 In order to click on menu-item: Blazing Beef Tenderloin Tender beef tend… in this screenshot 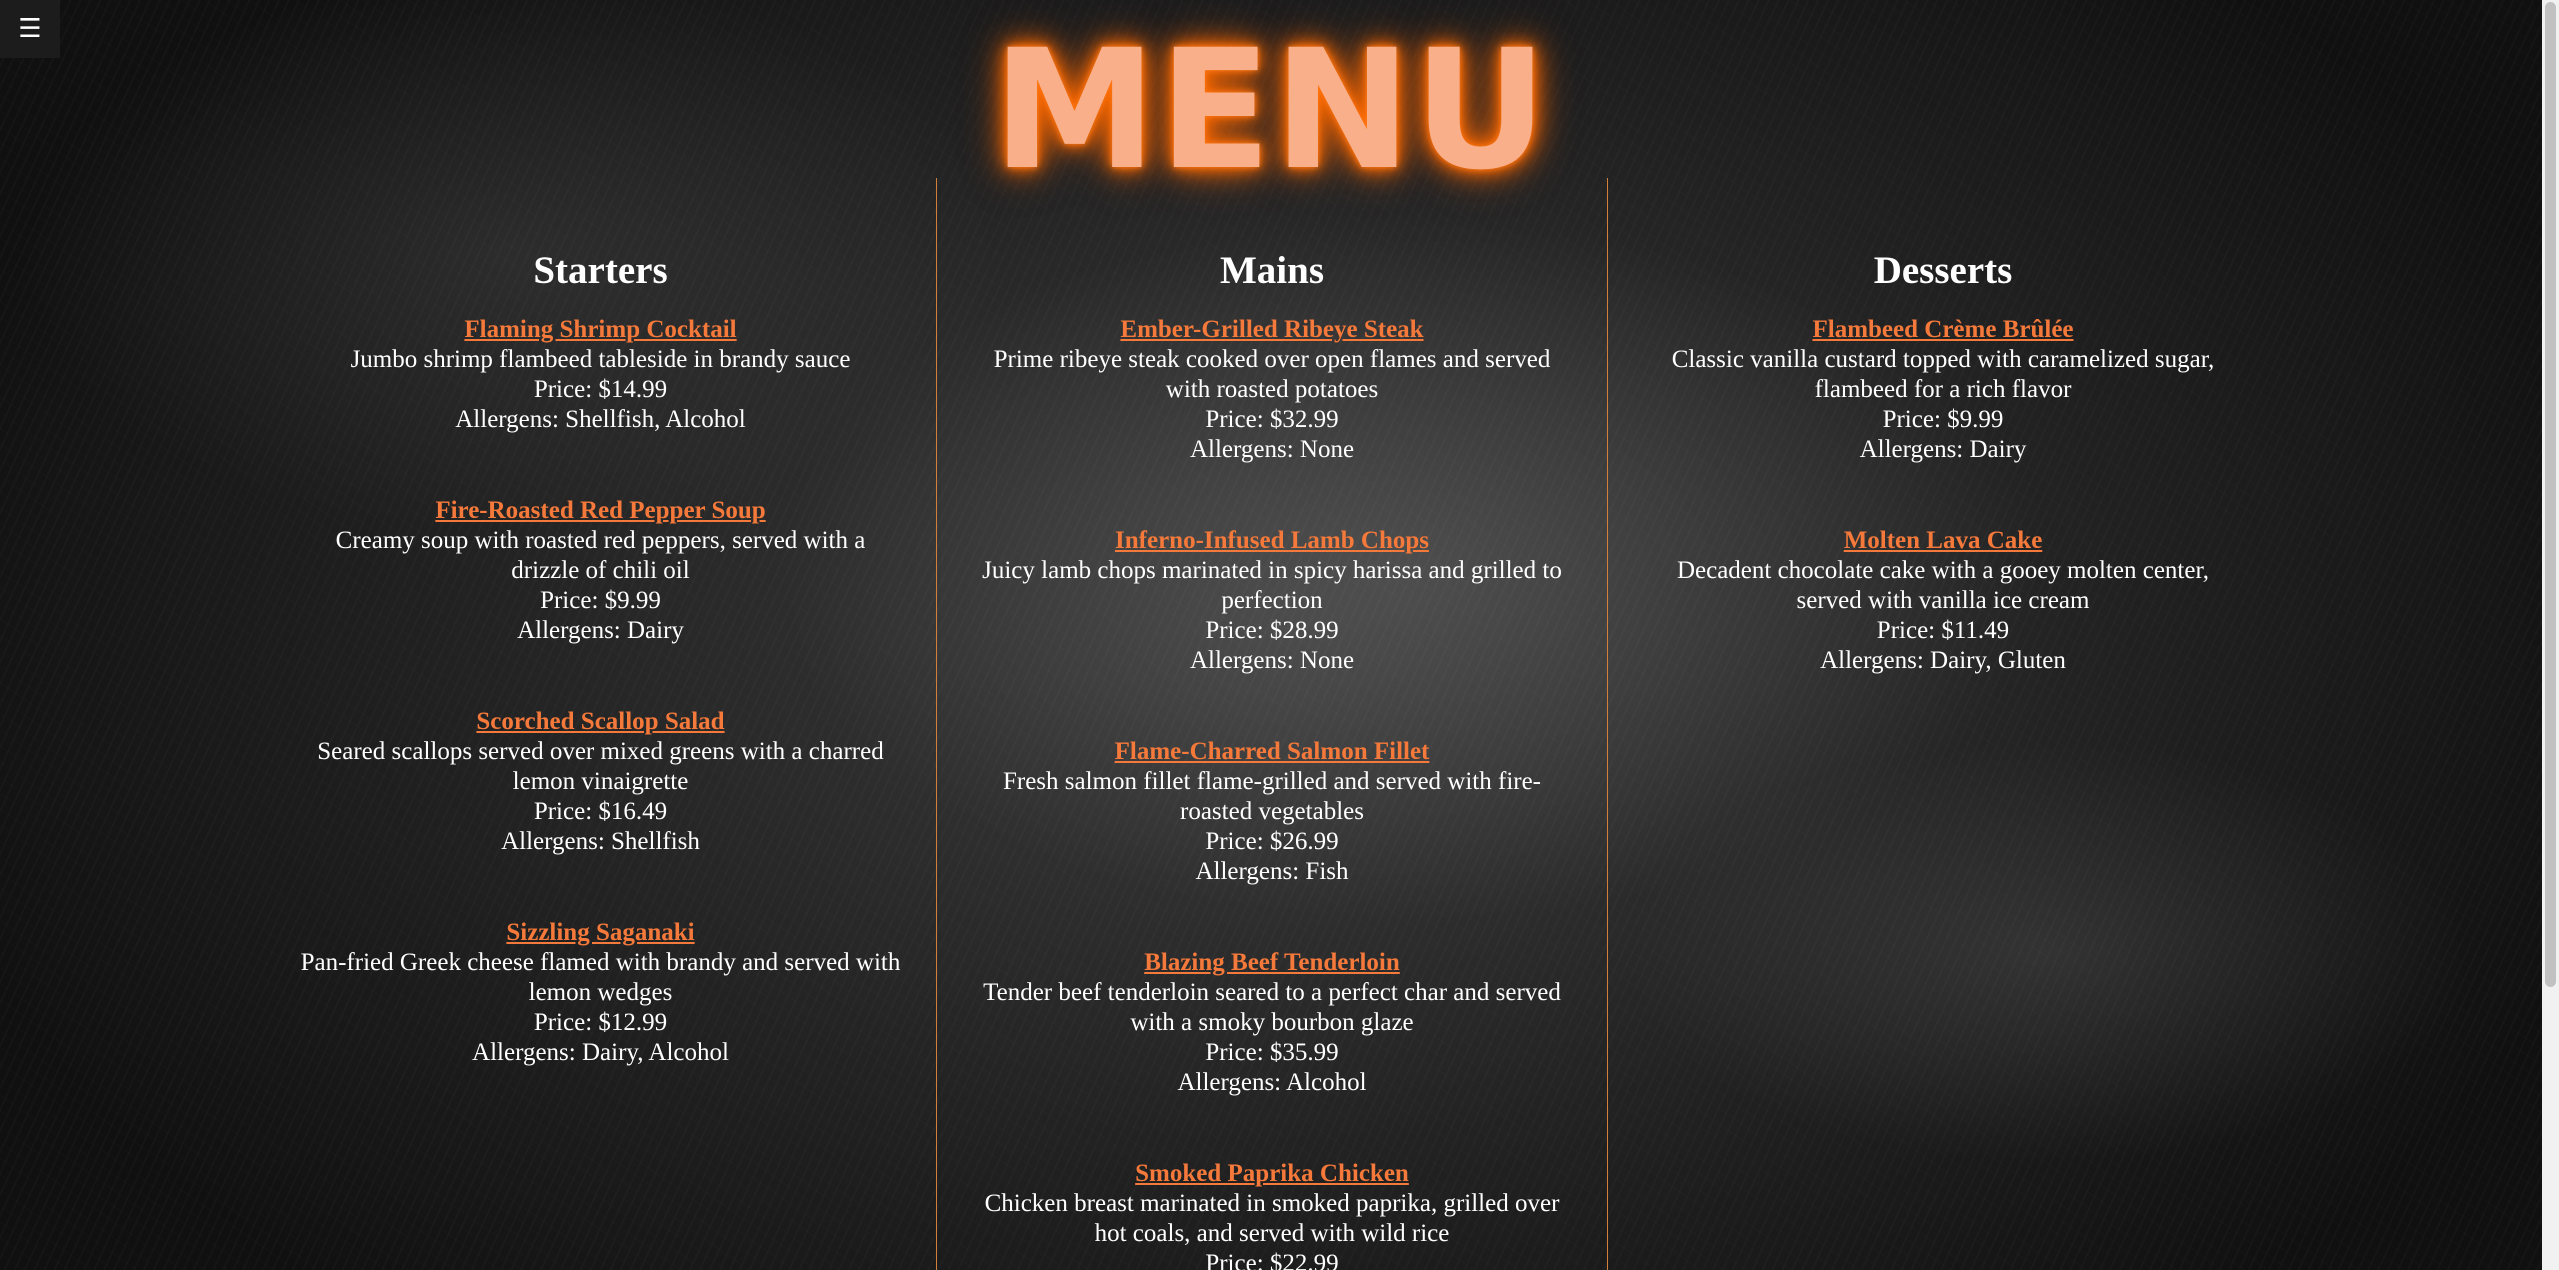, I will do `click(1272, 1023)`.